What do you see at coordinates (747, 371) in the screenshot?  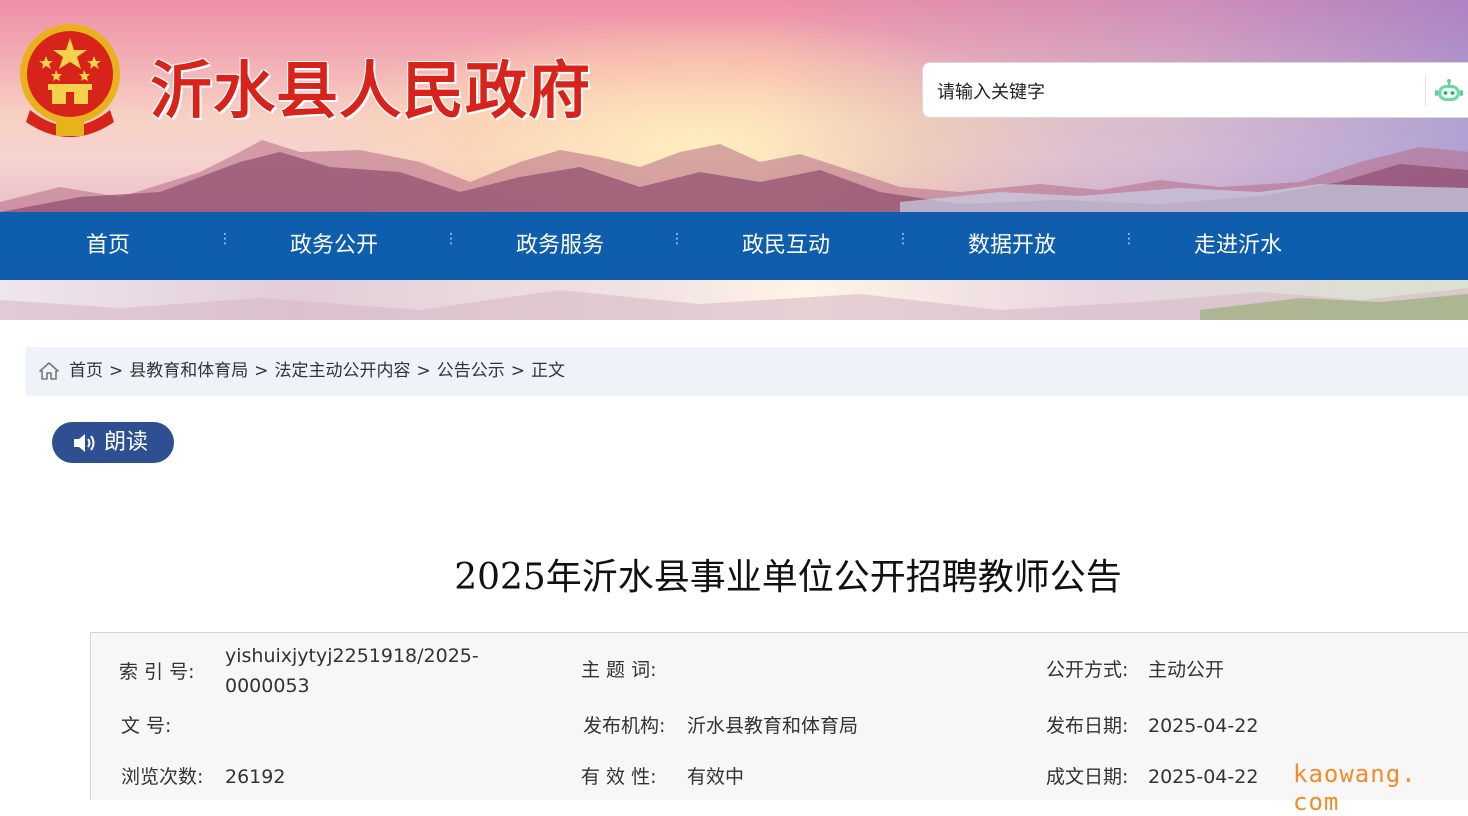 I see `breadcrumb: 首页 > 县教育和体育局 > 法定主动公开内容 > 公告公示 > 正文` at bounding box center [747, 371].